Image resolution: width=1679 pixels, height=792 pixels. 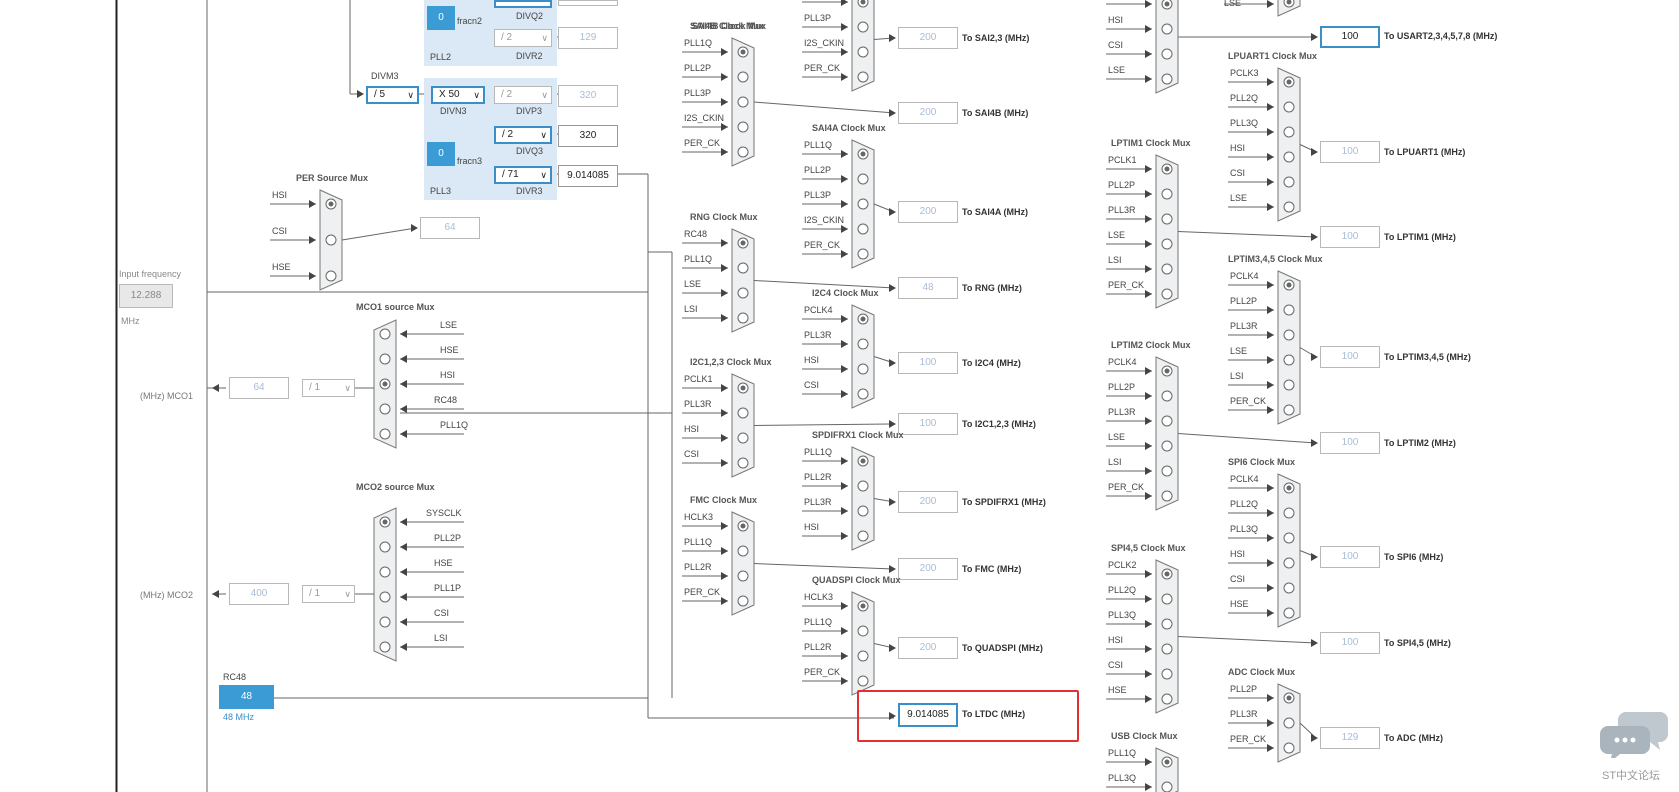 I want to click on usart-output-field: 100, so click(x=1350, y=37).